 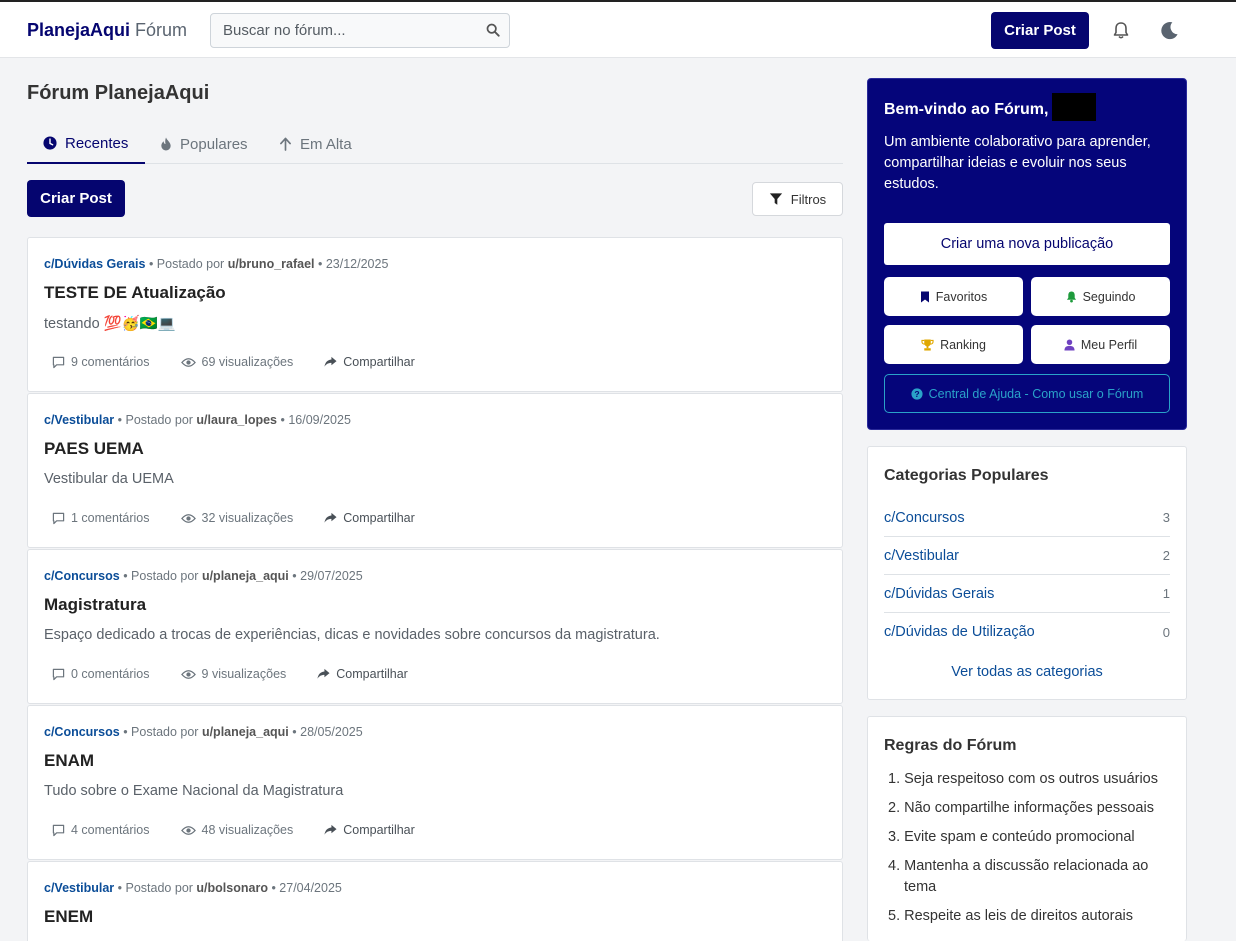 What do you see at coordinates (1027, 244) in the screenshot?
I see `new-publication-button: Criar uma nova publicação` at bounding box center [1027, 244].